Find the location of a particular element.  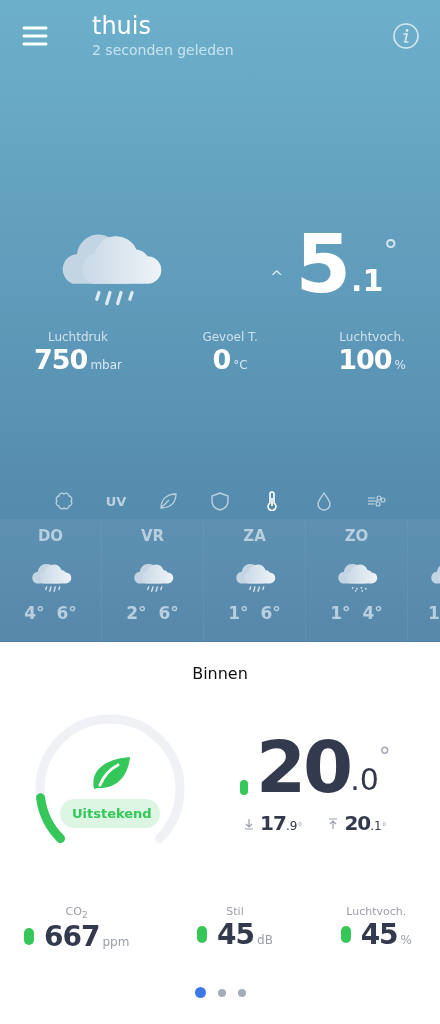

day-label: VR is located at coordinates (152, 537).